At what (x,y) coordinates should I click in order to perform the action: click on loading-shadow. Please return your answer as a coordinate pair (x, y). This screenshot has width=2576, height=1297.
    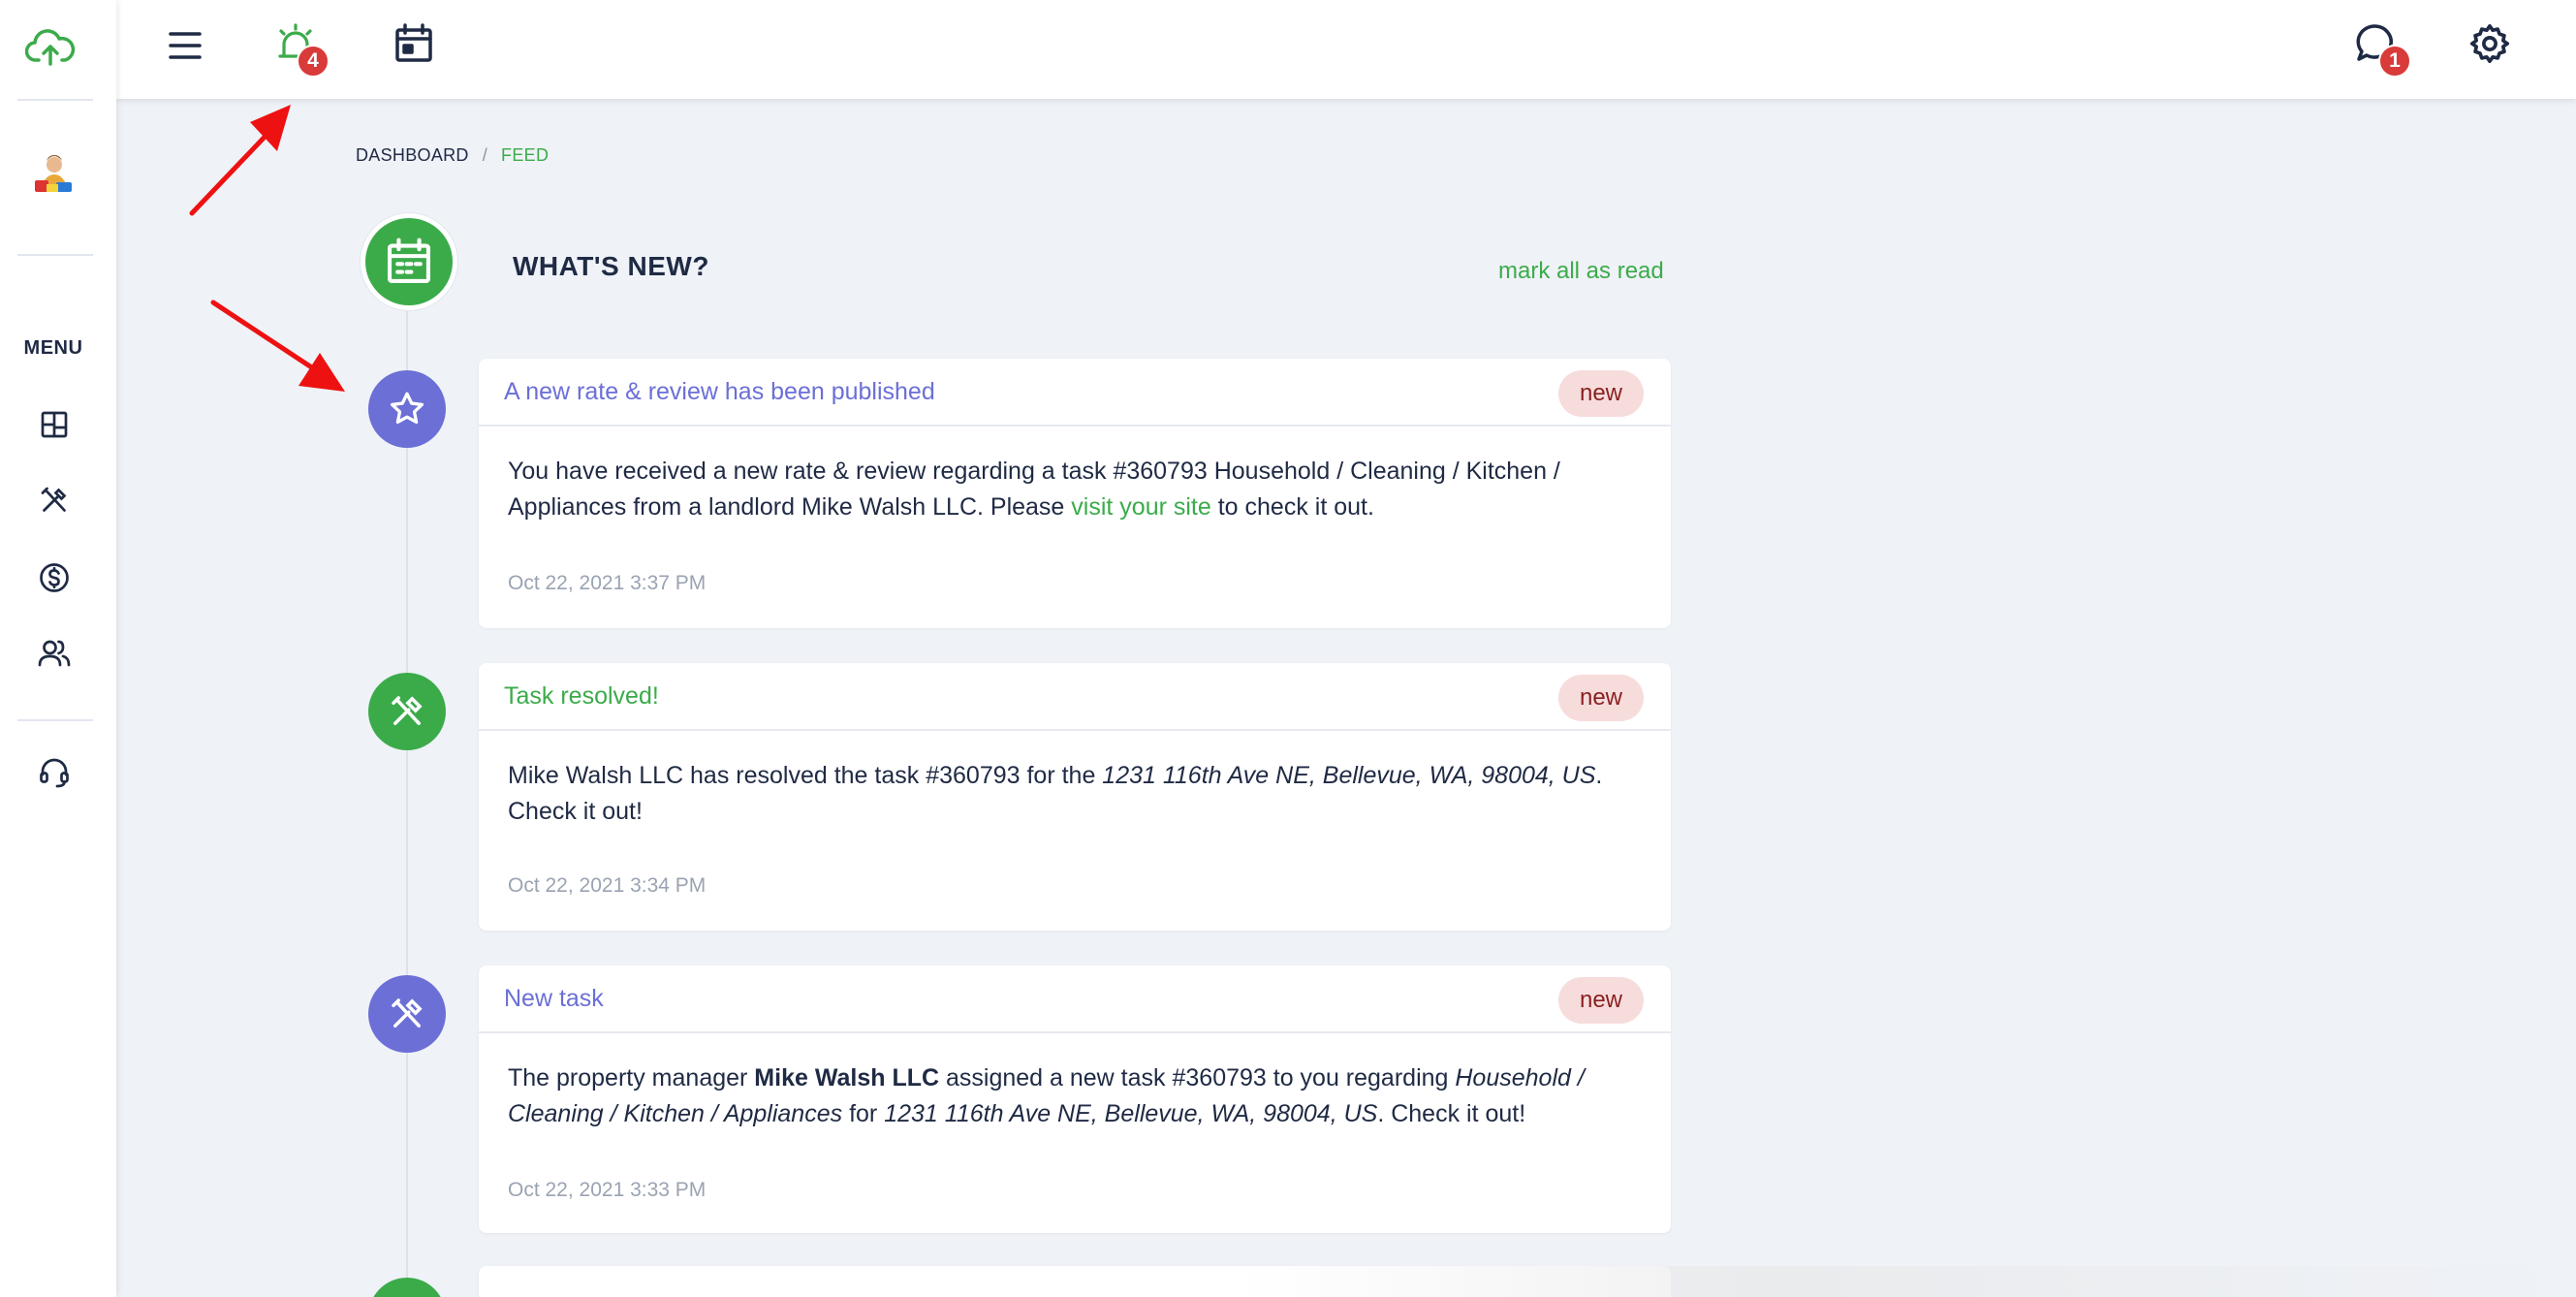
    Looking at the image, I should click on (1905, 1281).